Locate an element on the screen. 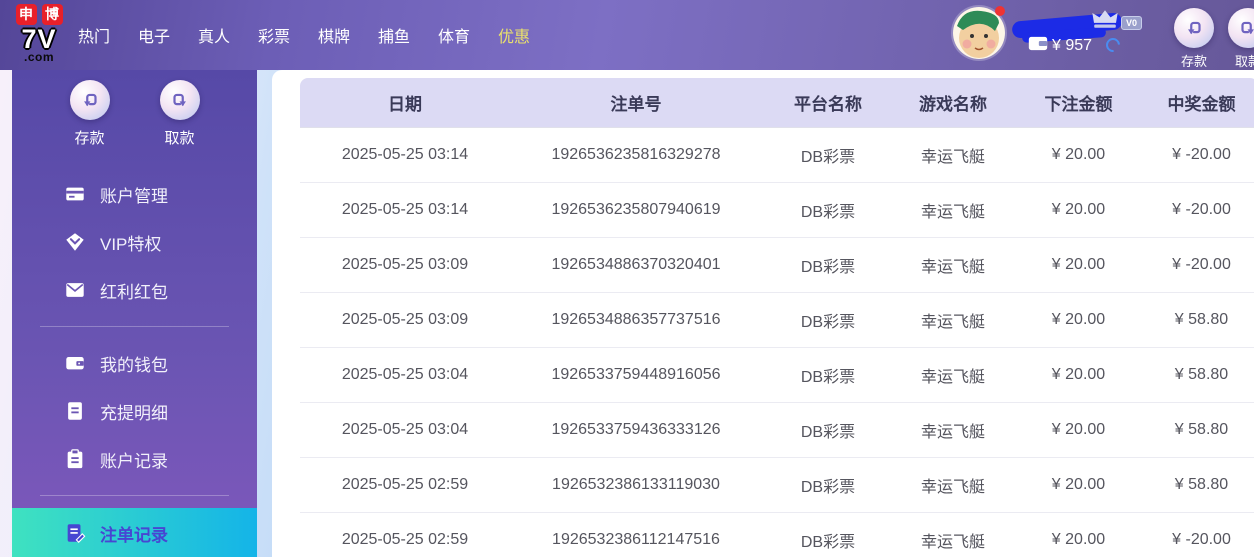 The width and height of the screenshot is (1254, 557). column-header: 下注金额 is located at coordinates (1078, 104).